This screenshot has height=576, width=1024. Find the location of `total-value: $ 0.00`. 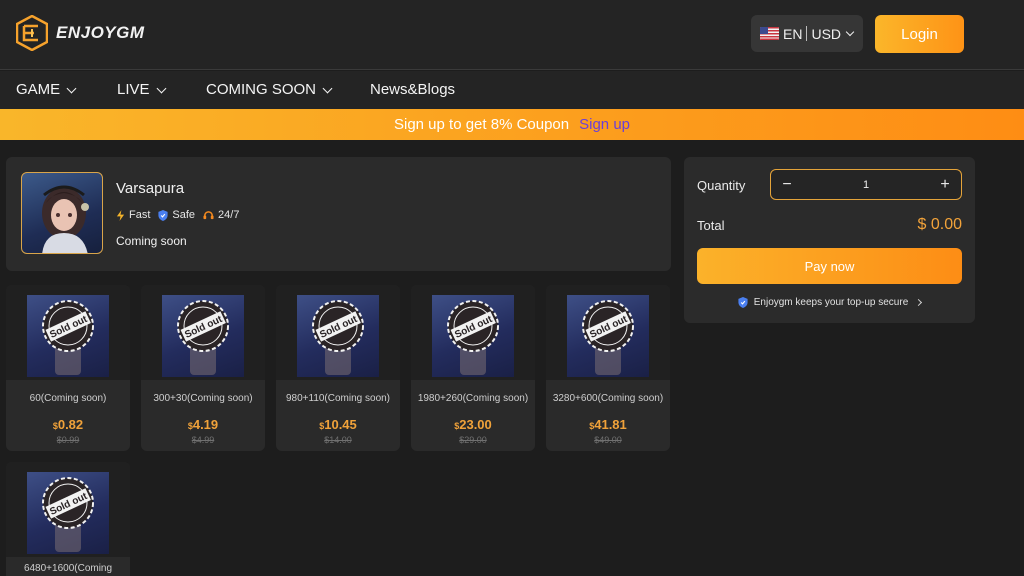

total-value: $ 0.00 is located at coordinates (939, 224).